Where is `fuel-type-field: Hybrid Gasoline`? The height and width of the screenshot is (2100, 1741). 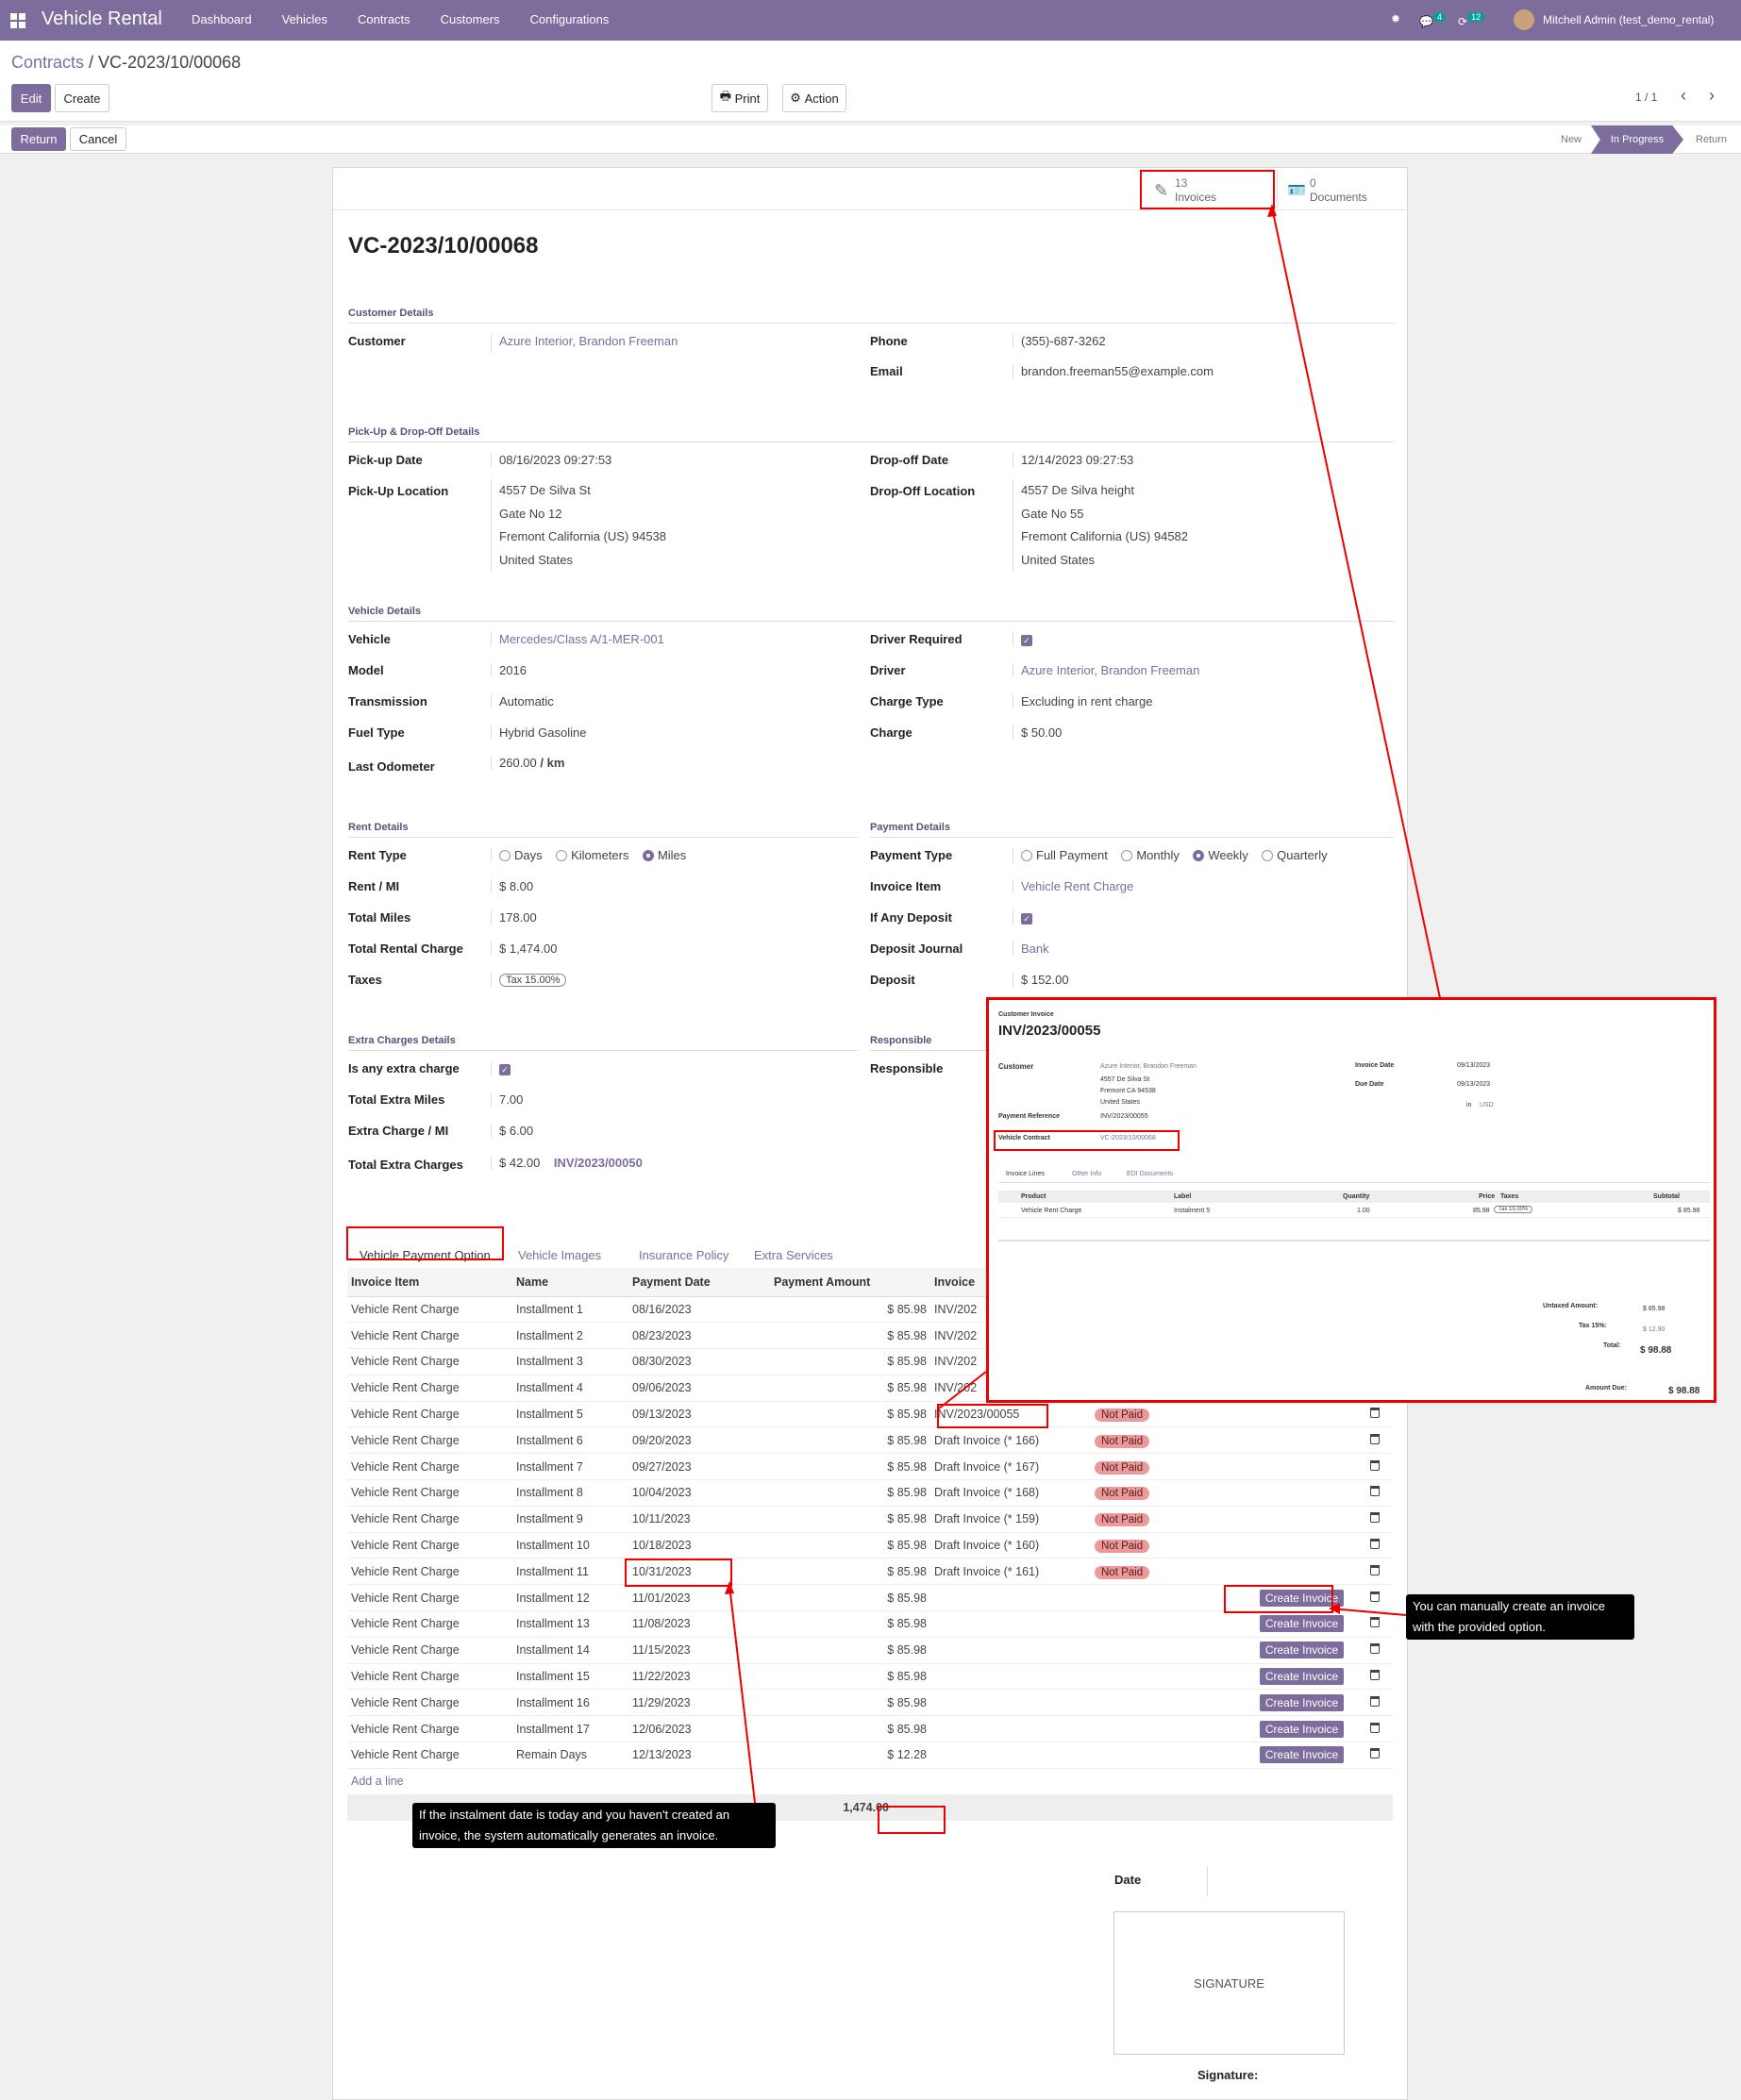
fuel-type-field: Hybrid Gasoline is located at coordinates (539, 732).